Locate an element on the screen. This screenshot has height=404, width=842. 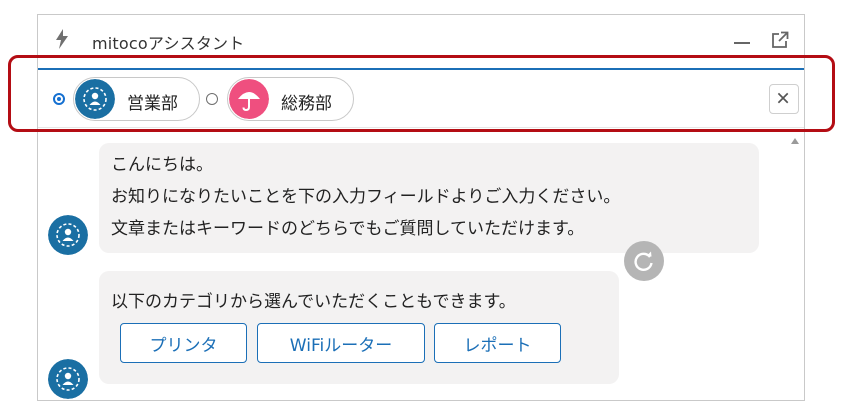
refresh-icon is located at coordinates (643, 261).